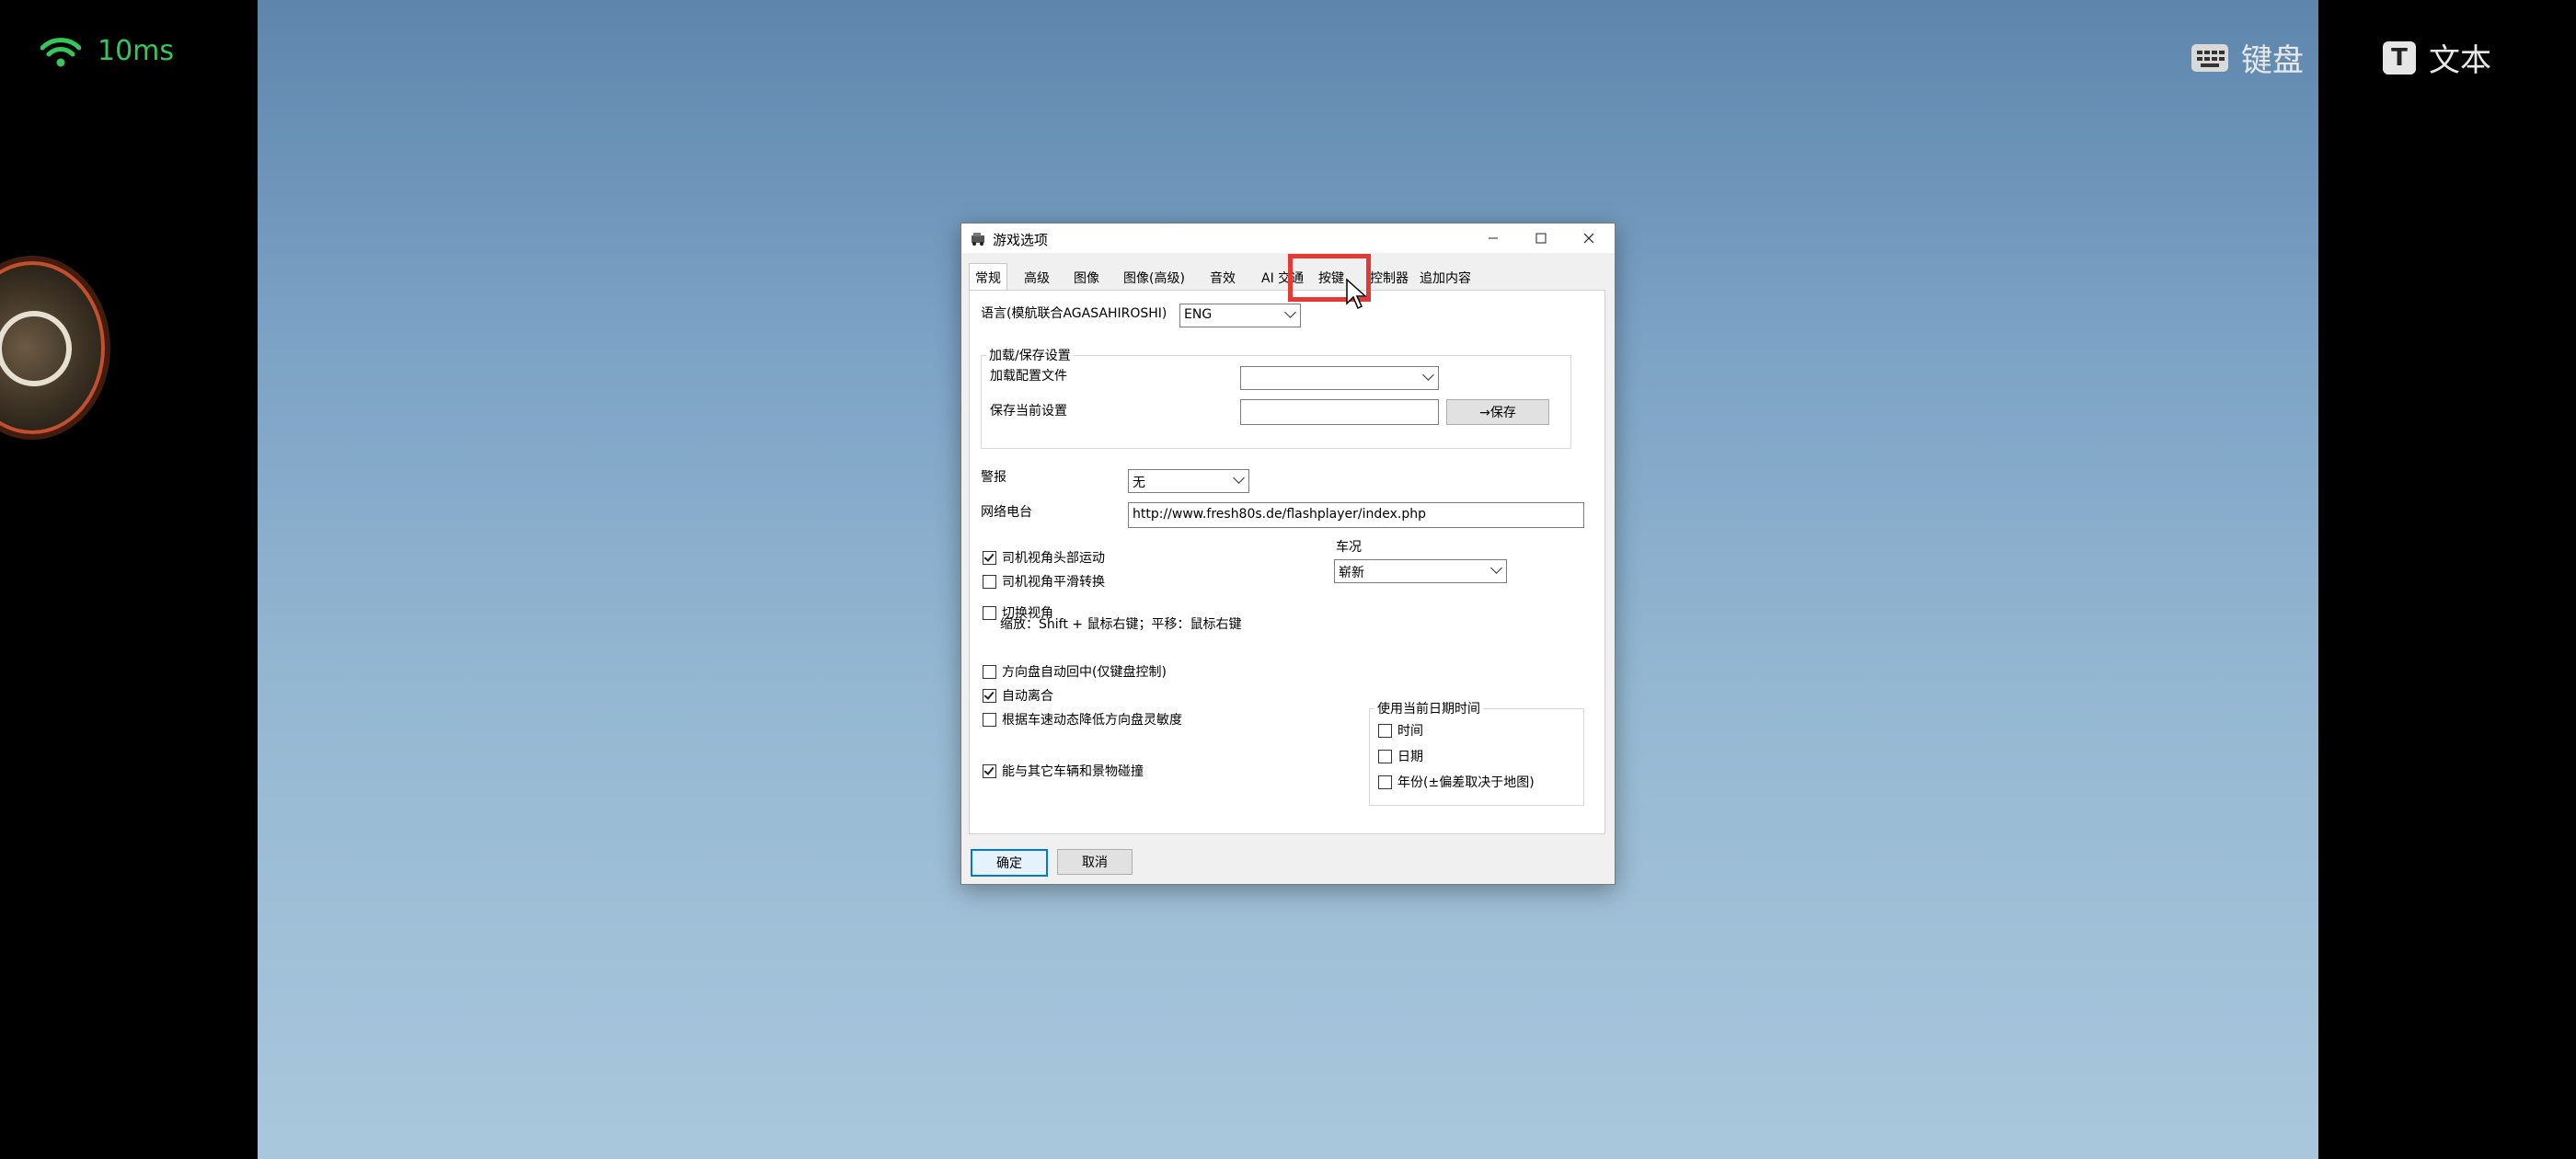 Image resolution: width=2576 pixels, height=1159 pixels. What do you see at coordinates (1053, 582) in the screenshot?
I see `checkbox-label: 司机视角平滑转换` at bounding box center [1053, 582].